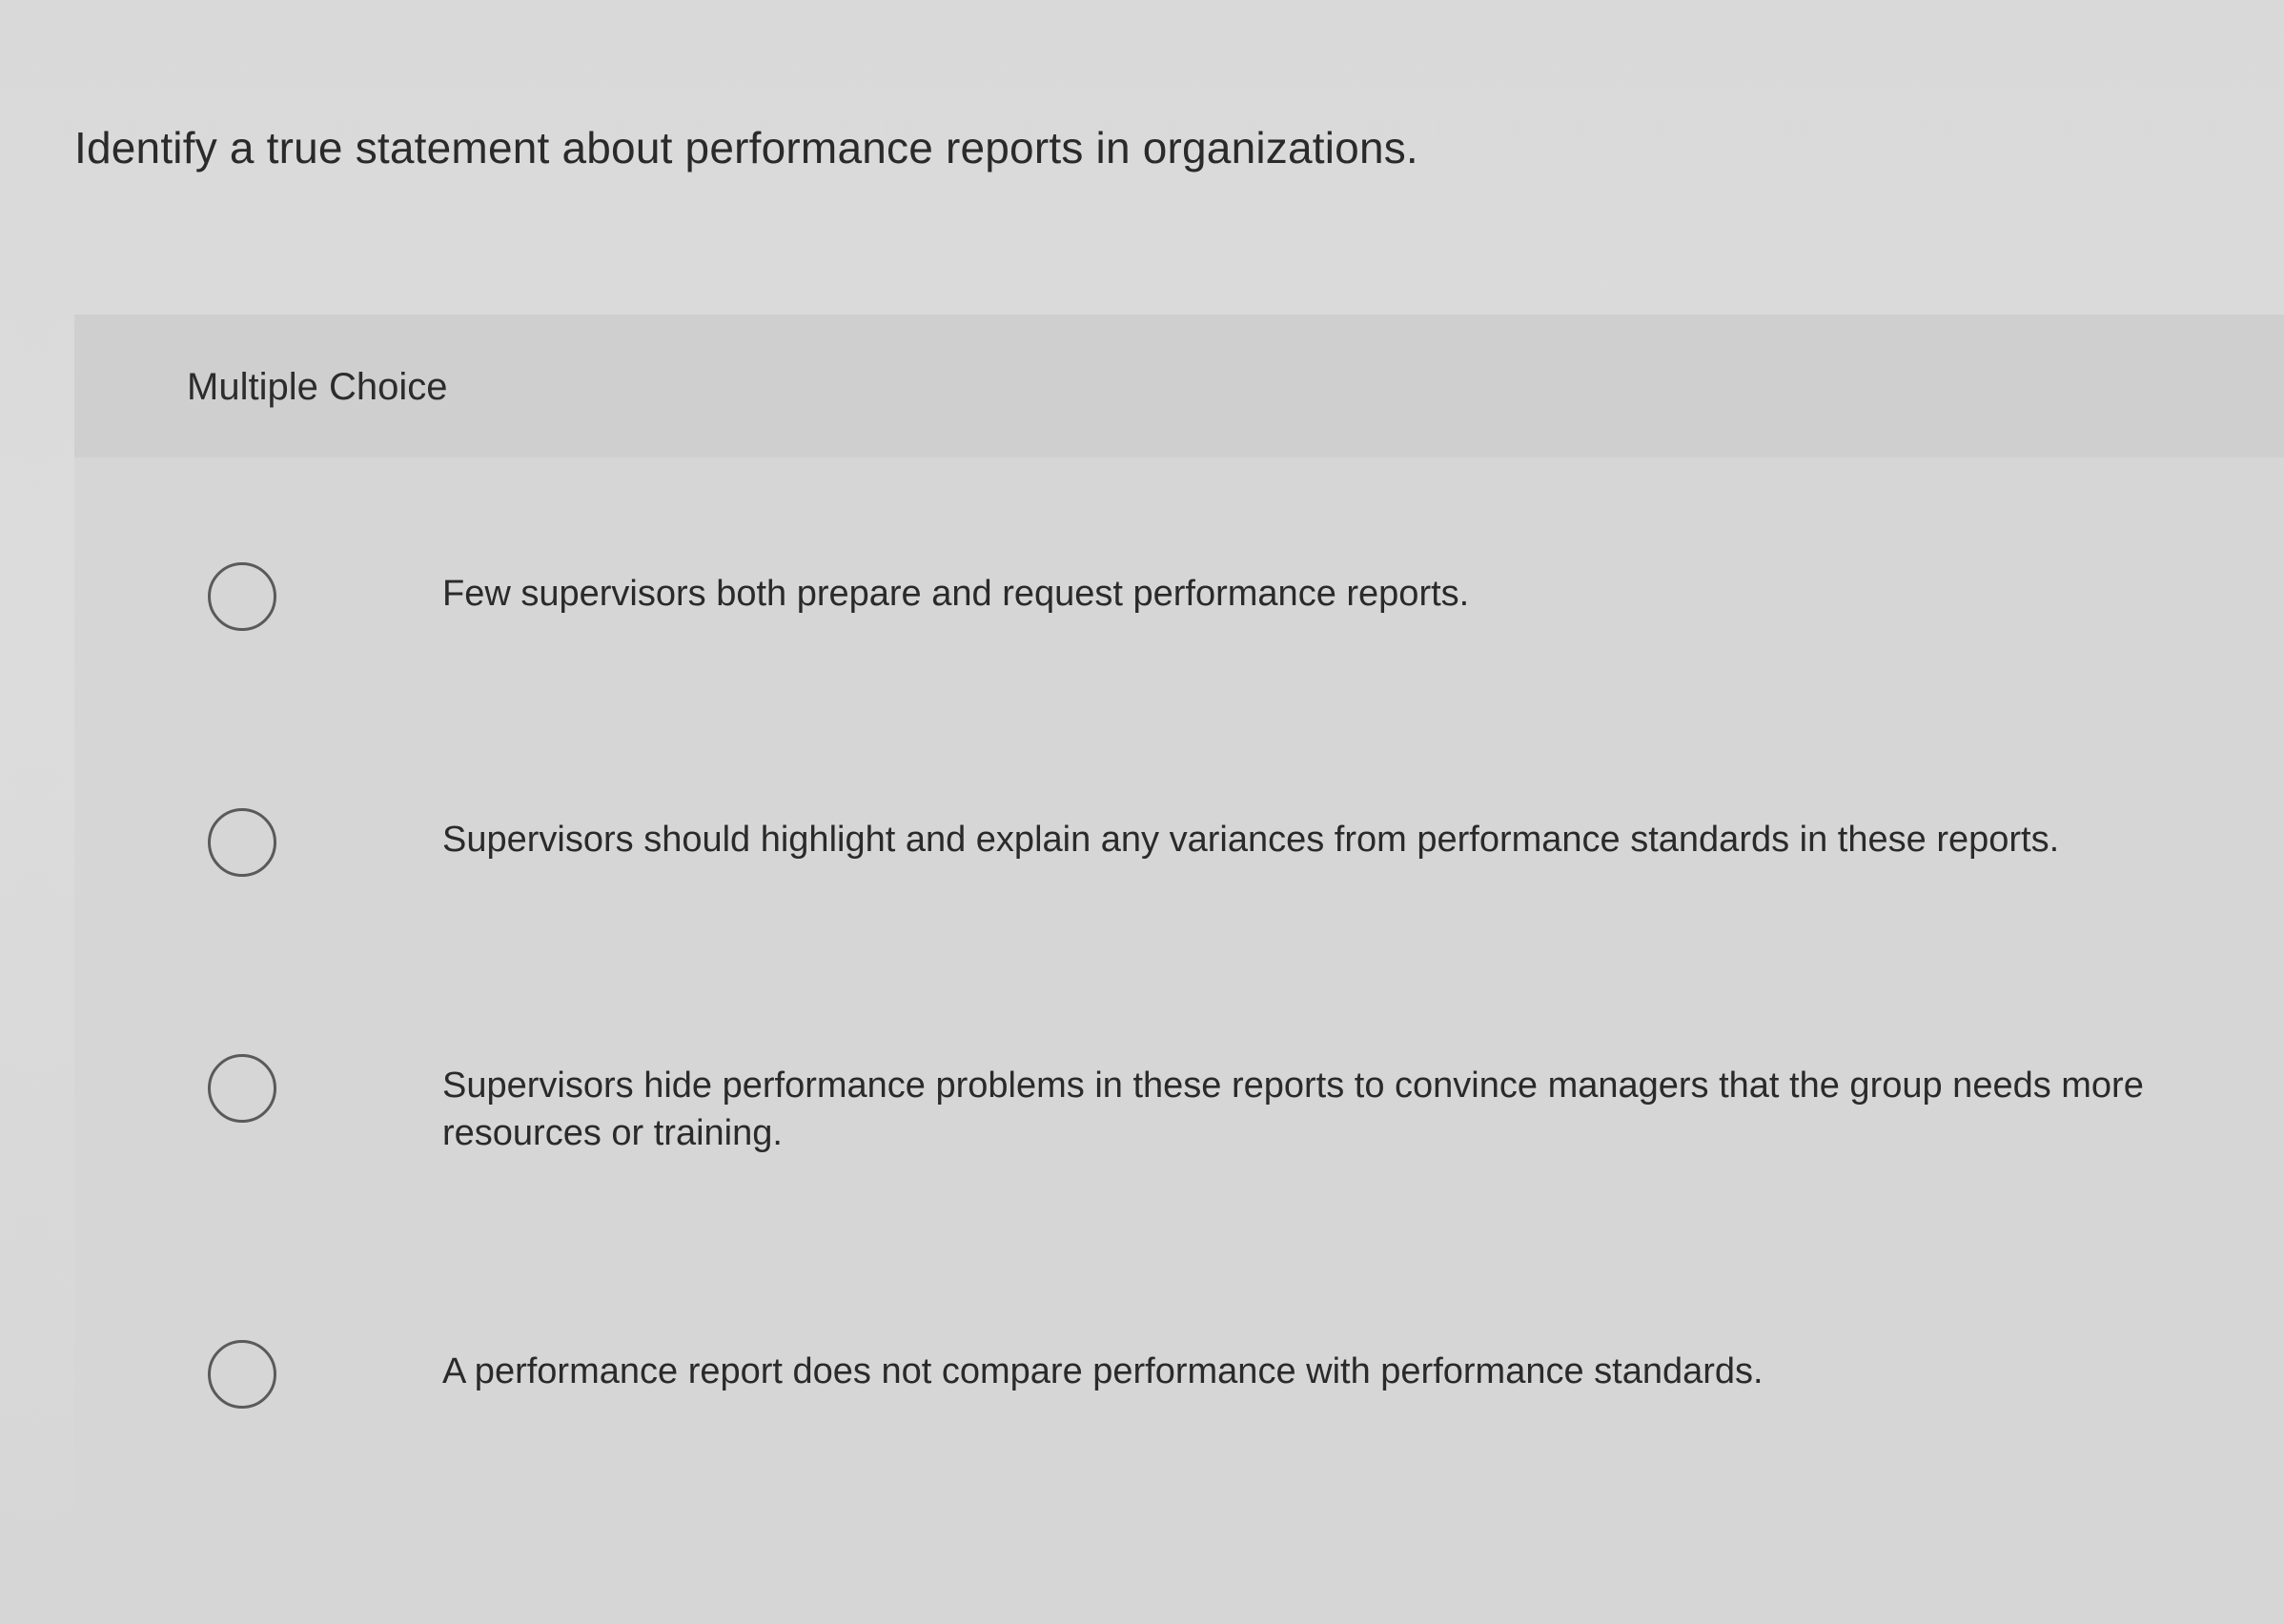  Describe the element at coordinates (1179, 386) in the screenshot. I see `card-header: Multiple Choice` at that location.